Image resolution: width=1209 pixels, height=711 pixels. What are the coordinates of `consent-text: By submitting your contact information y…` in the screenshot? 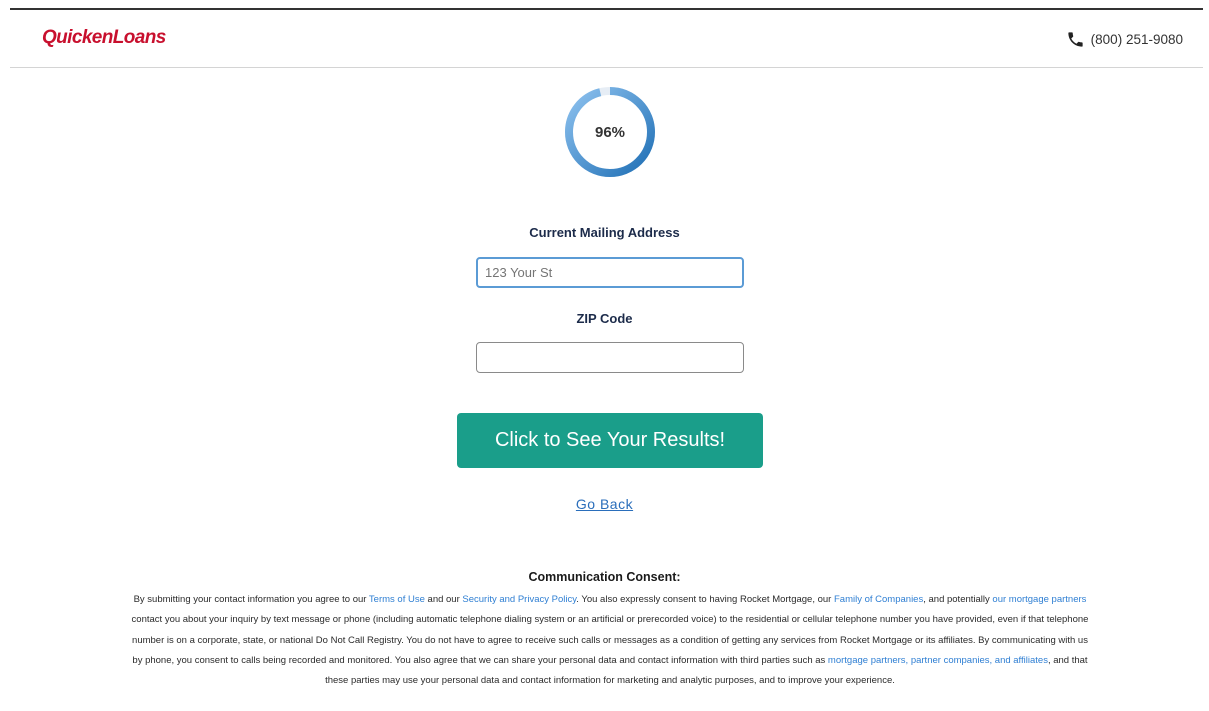 It's located at (610, 640).